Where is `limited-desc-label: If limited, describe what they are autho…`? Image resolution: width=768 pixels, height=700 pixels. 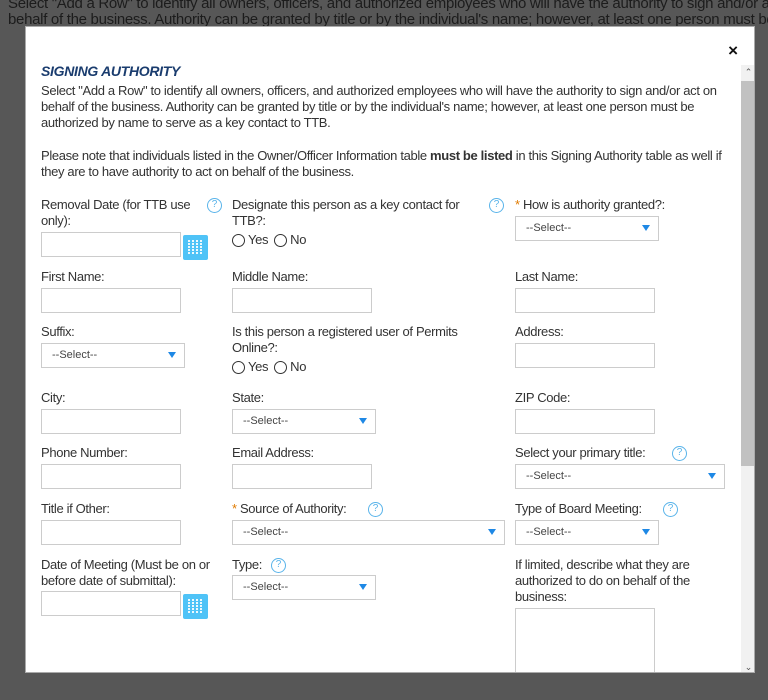
limited-desc-label: If limited, describe what they are autho… is located at coordinates (602, 580).